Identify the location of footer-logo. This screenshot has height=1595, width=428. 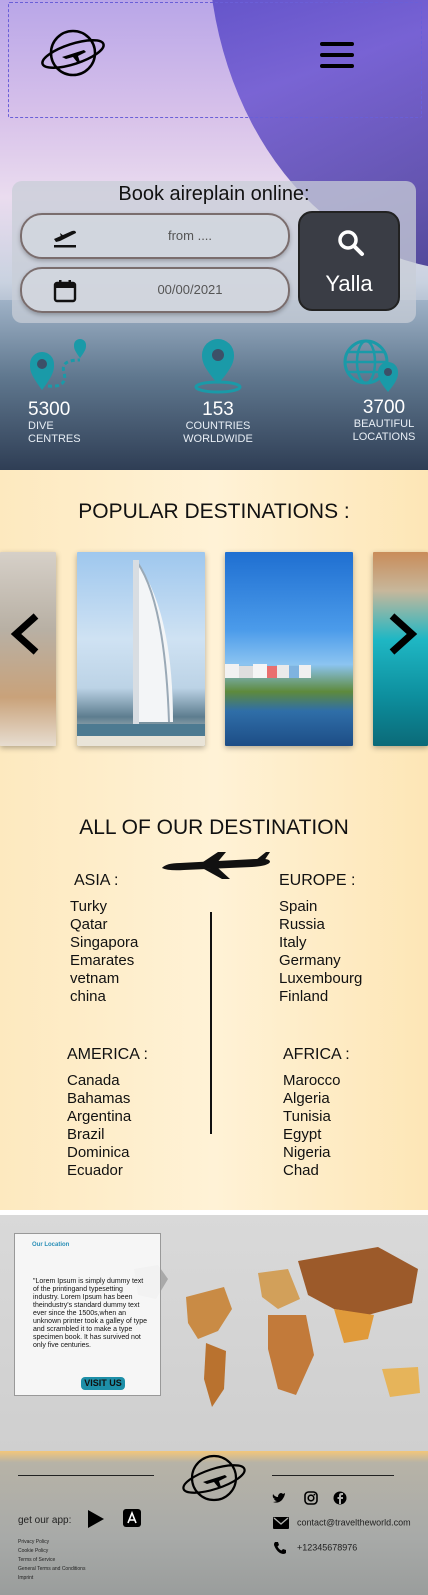
(214, 1478).